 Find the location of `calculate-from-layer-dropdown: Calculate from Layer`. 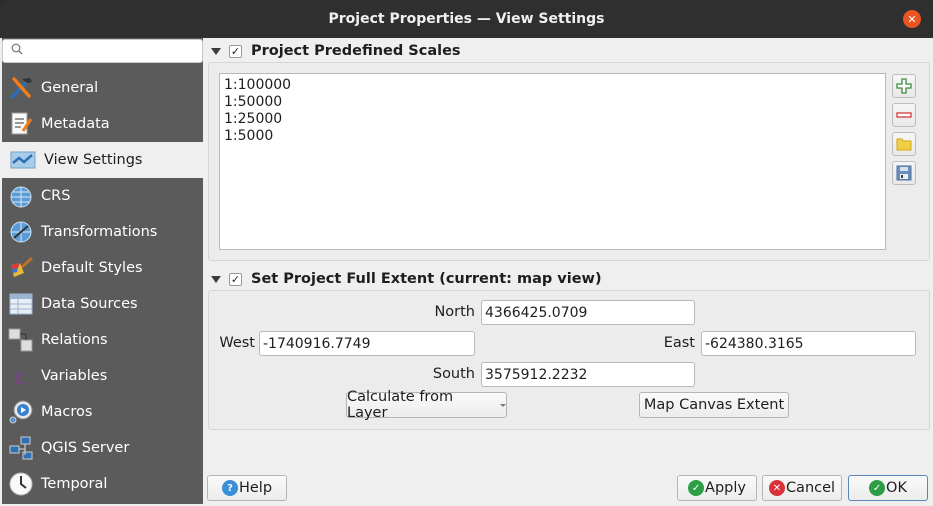

calculate-from-layer-dropdown: Calculate from Layer is located at coordinates (426, 405).